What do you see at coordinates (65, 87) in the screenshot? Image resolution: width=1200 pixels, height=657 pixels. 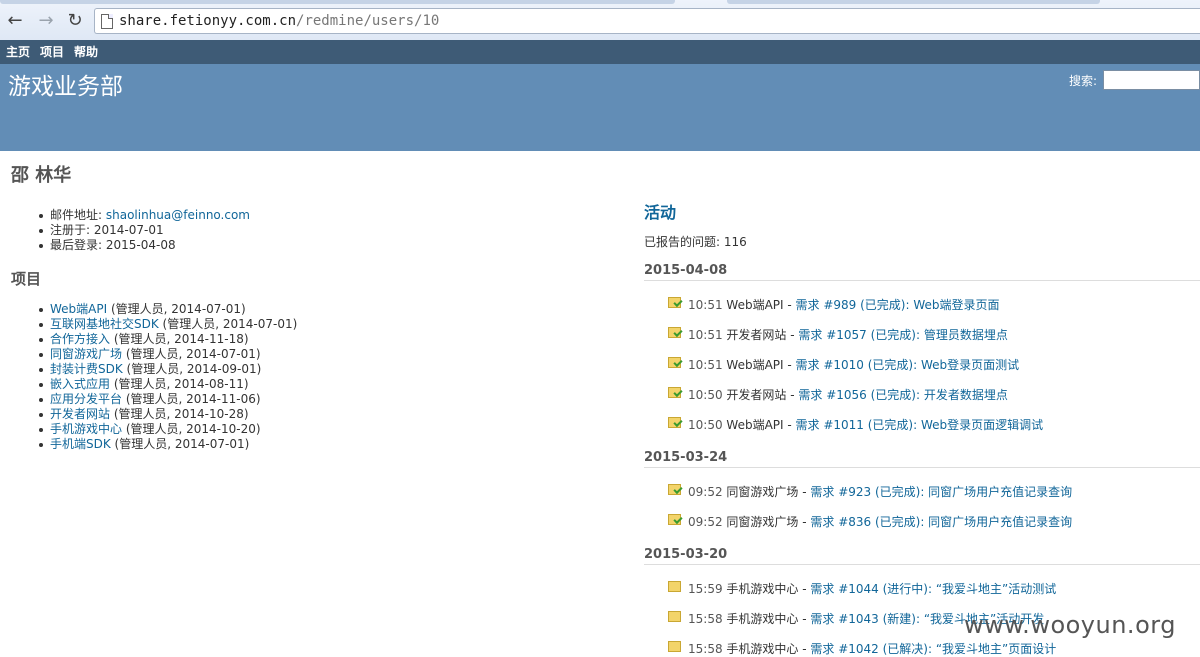 I see `site-title: 游戏业务部` at bounding box center [65, 87].